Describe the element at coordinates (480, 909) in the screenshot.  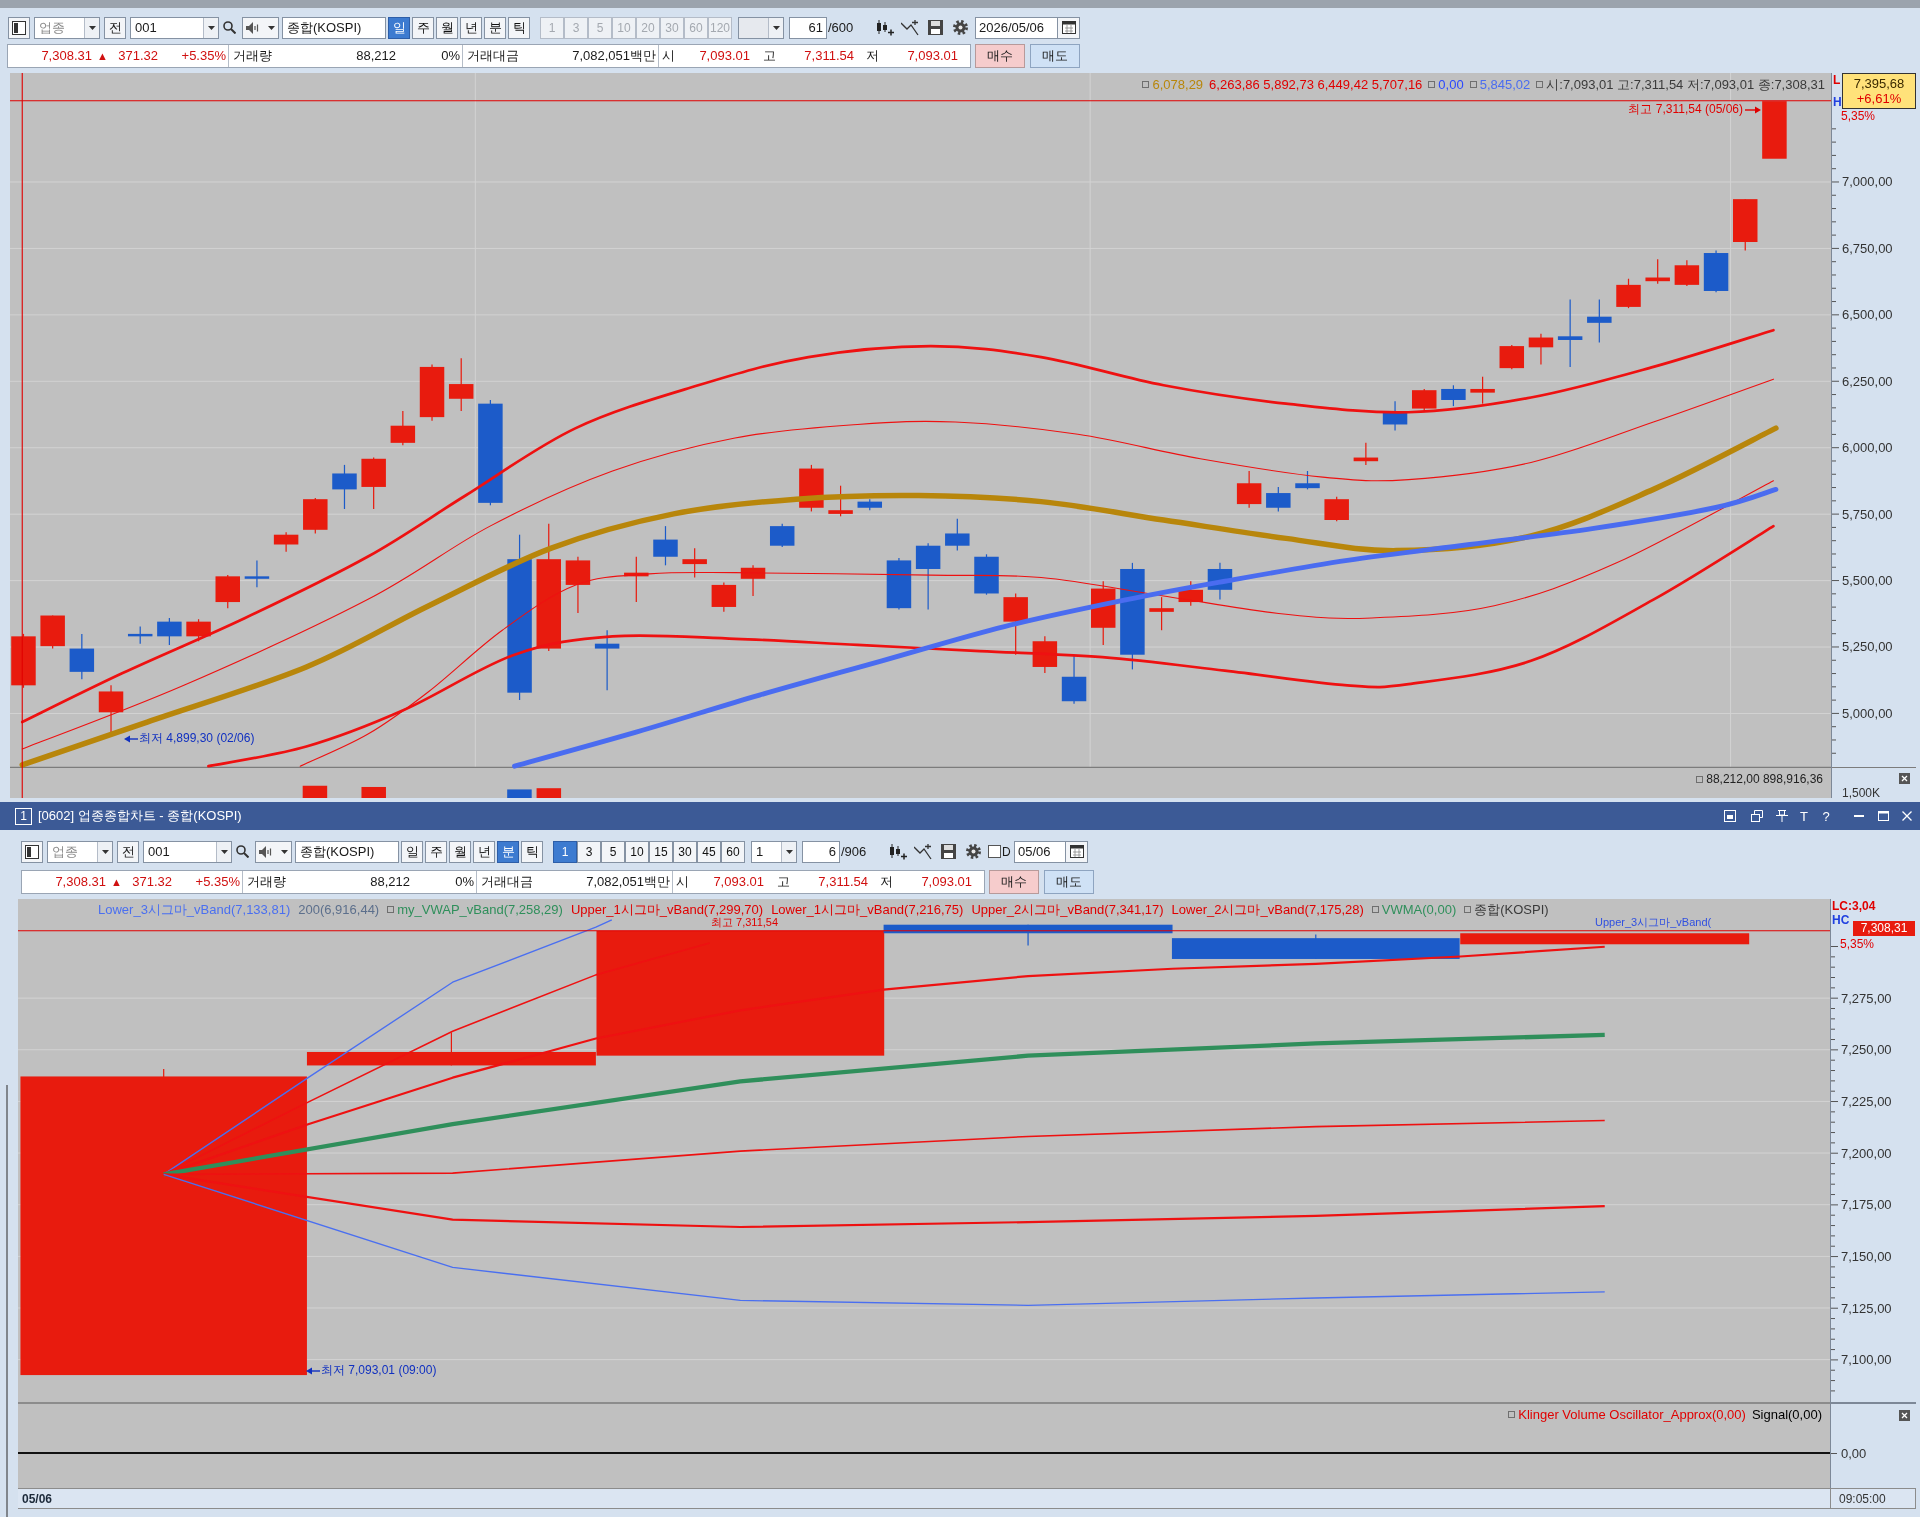
I see `legend-label: my_VWAP_vBand(7,258,29)` at that location.